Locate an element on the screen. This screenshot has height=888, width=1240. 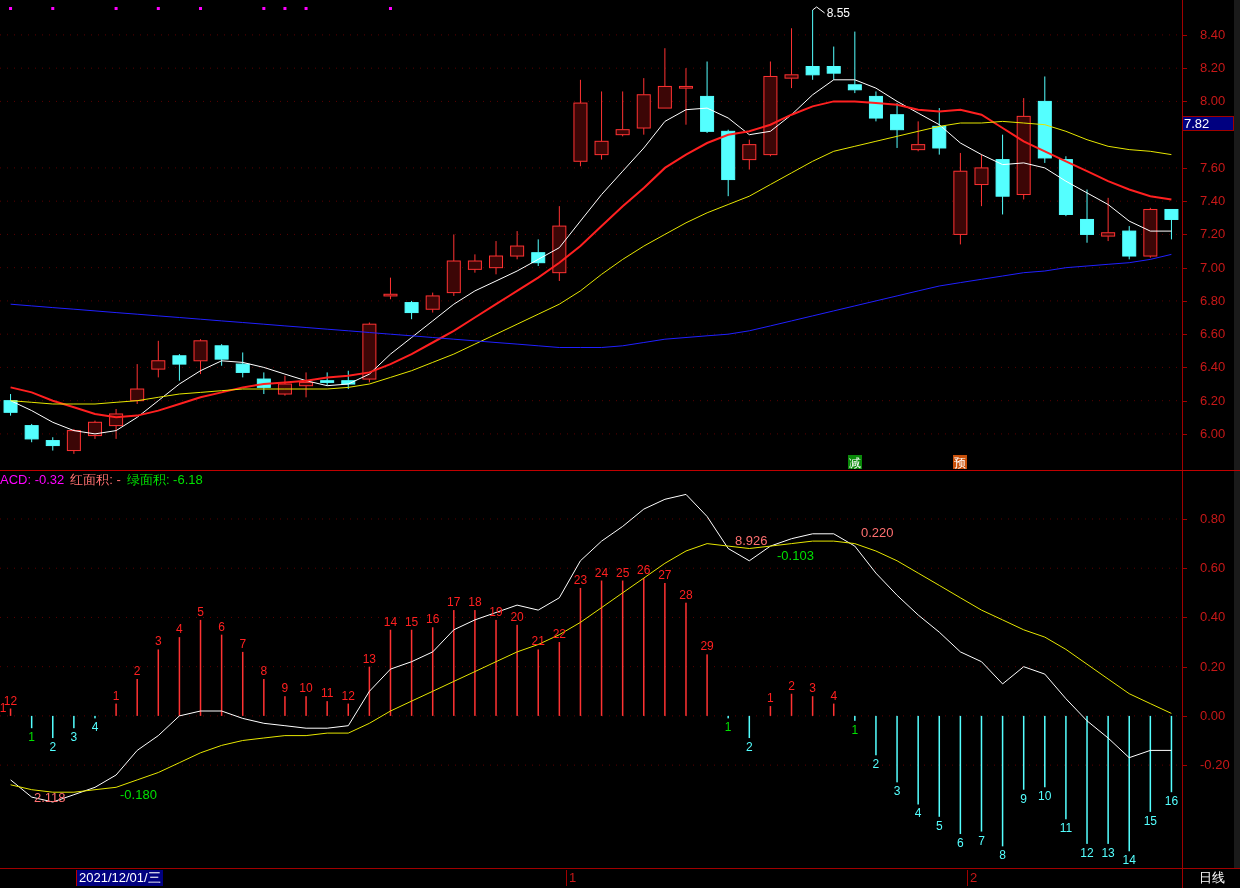
axis-tick-label: 7.00 is located at coordinates (1213, 267).